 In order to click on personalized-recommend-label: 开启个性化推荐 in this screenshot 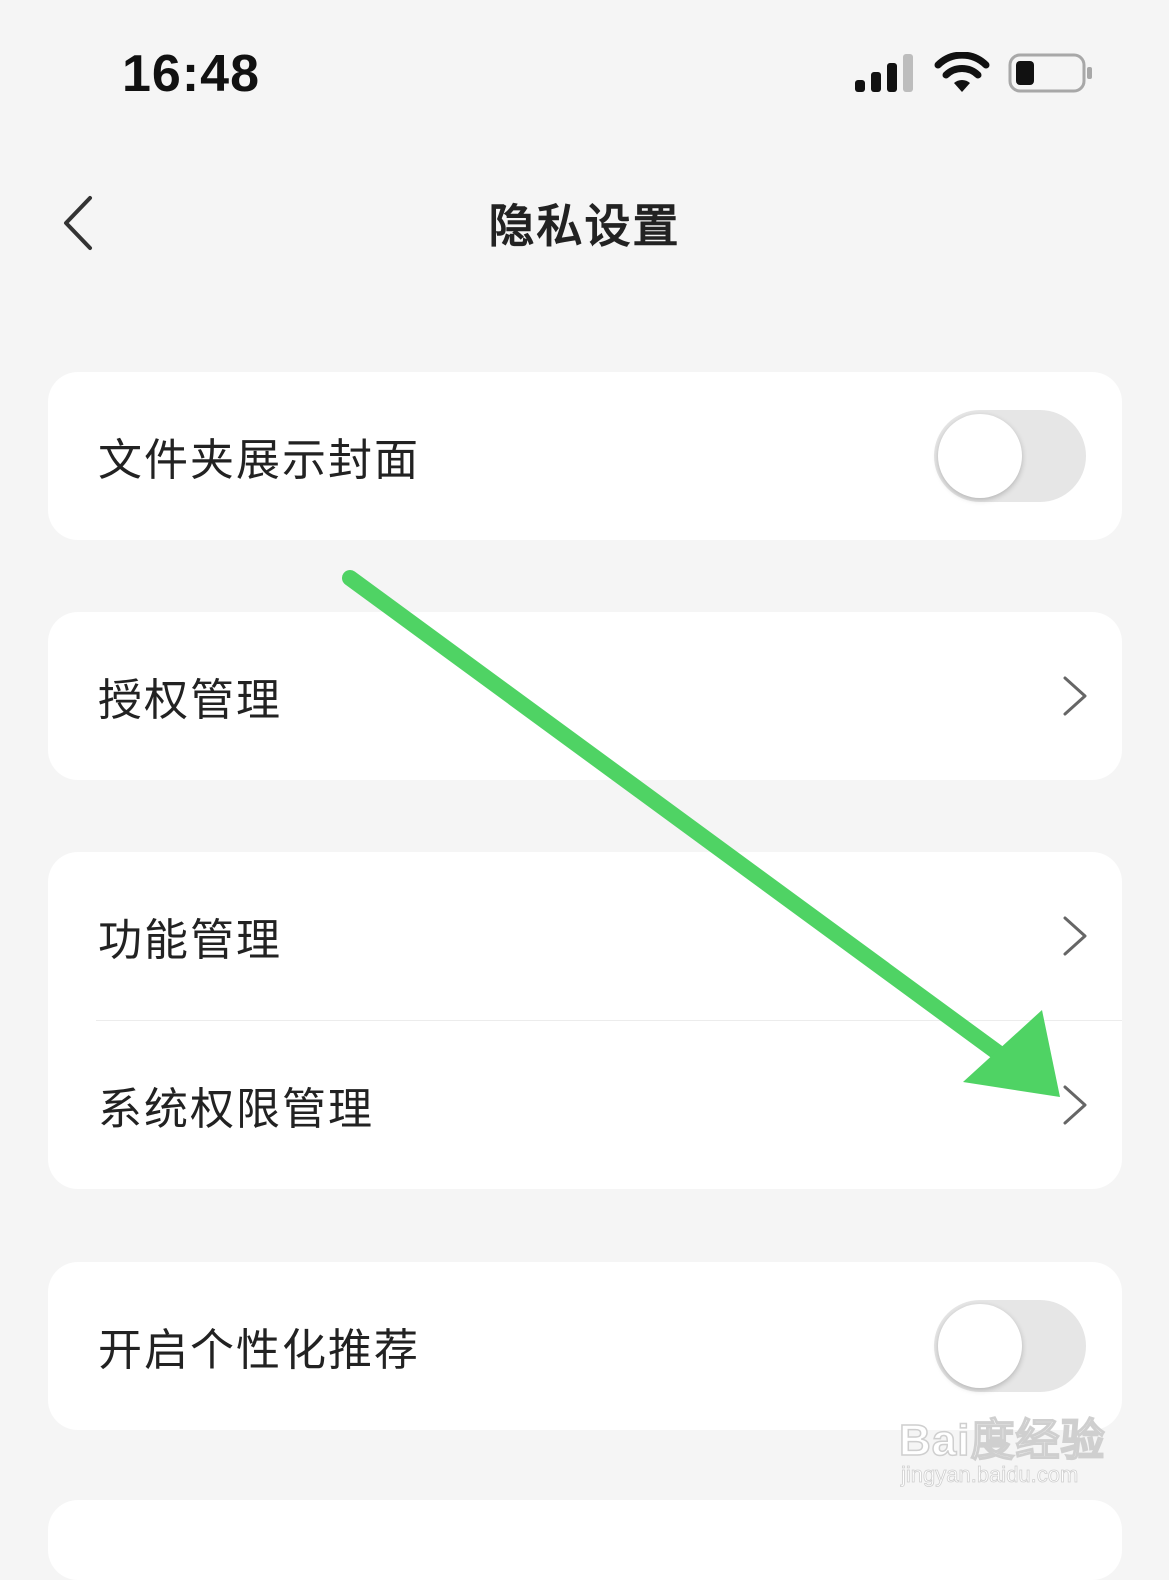, I will do `click(259, 1350)`.